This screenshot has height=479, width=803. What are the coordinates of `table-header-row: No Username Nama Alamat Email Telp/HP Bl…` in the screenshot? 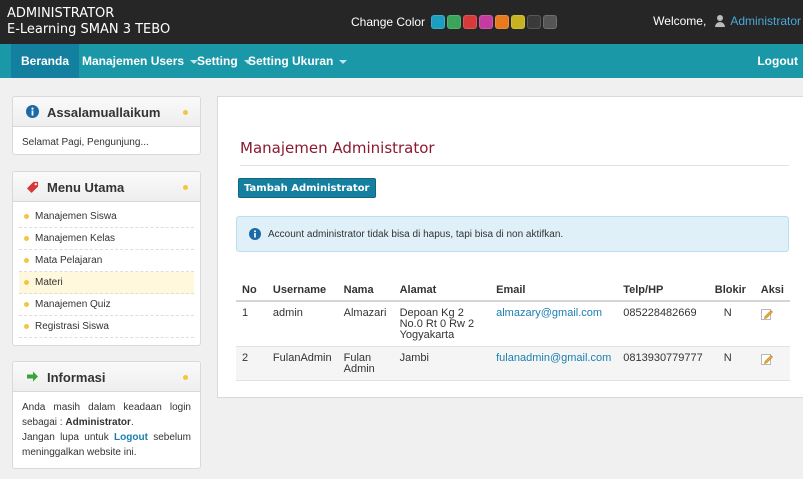 It's located at (513, 290).